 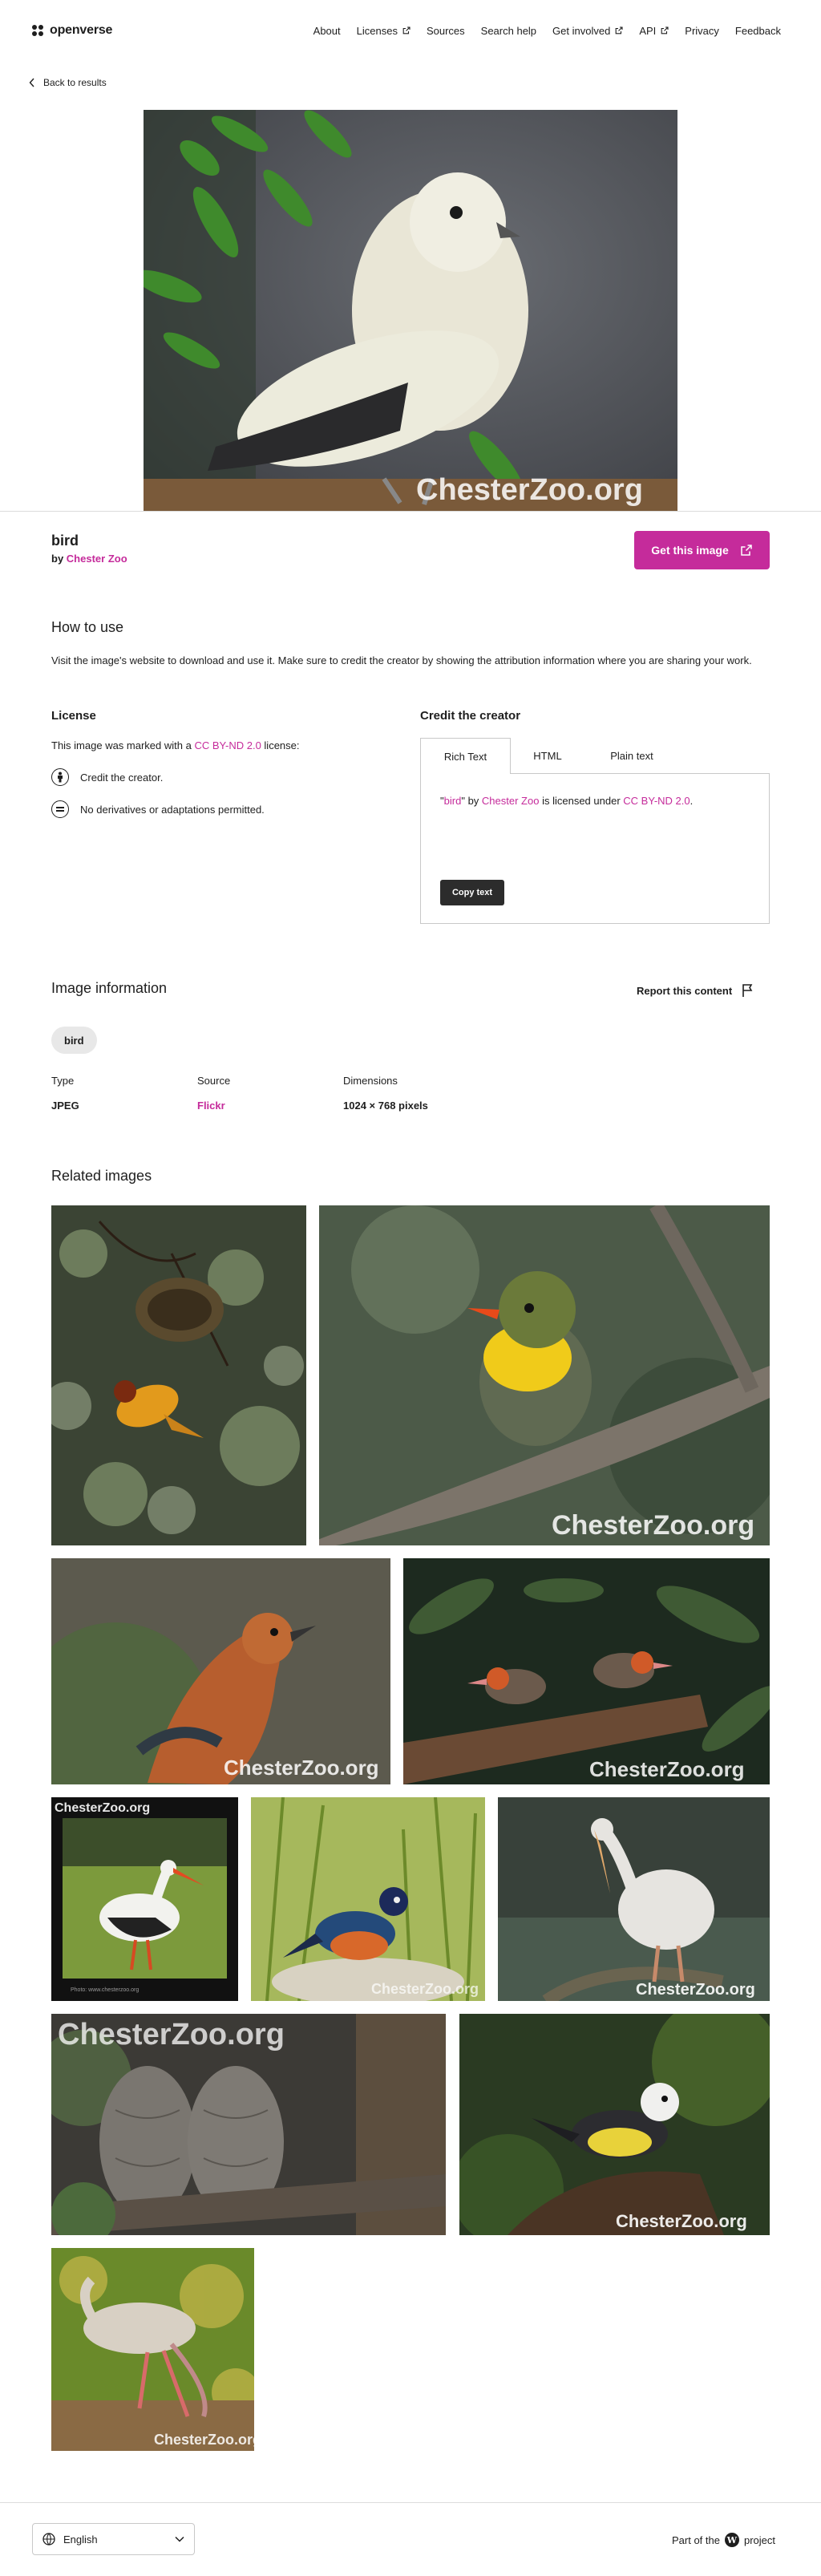 I want to click on external-link-icon, so click(x=406, y=30).